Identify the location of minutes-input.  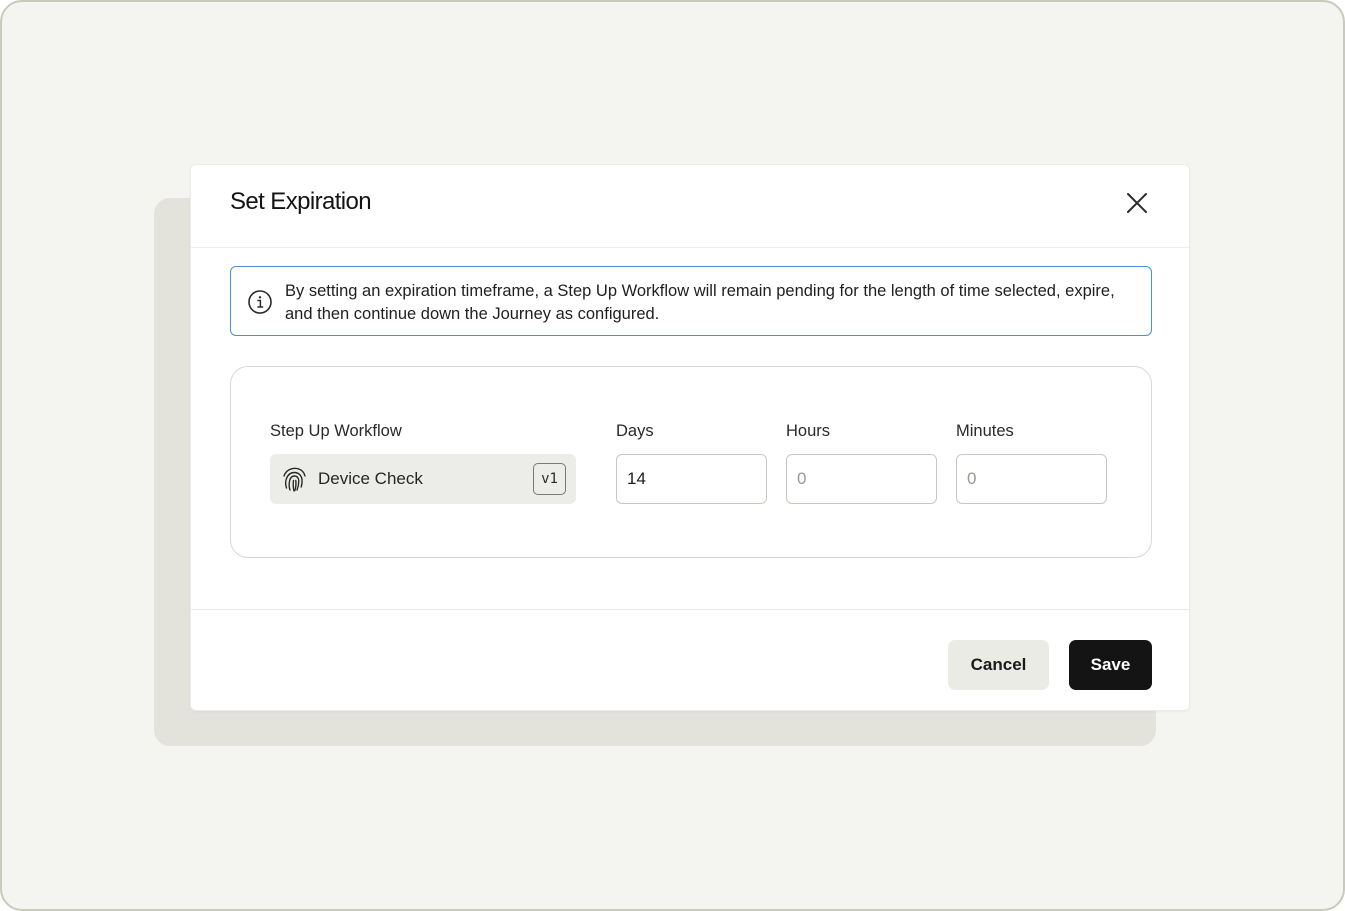
(1031, 479).